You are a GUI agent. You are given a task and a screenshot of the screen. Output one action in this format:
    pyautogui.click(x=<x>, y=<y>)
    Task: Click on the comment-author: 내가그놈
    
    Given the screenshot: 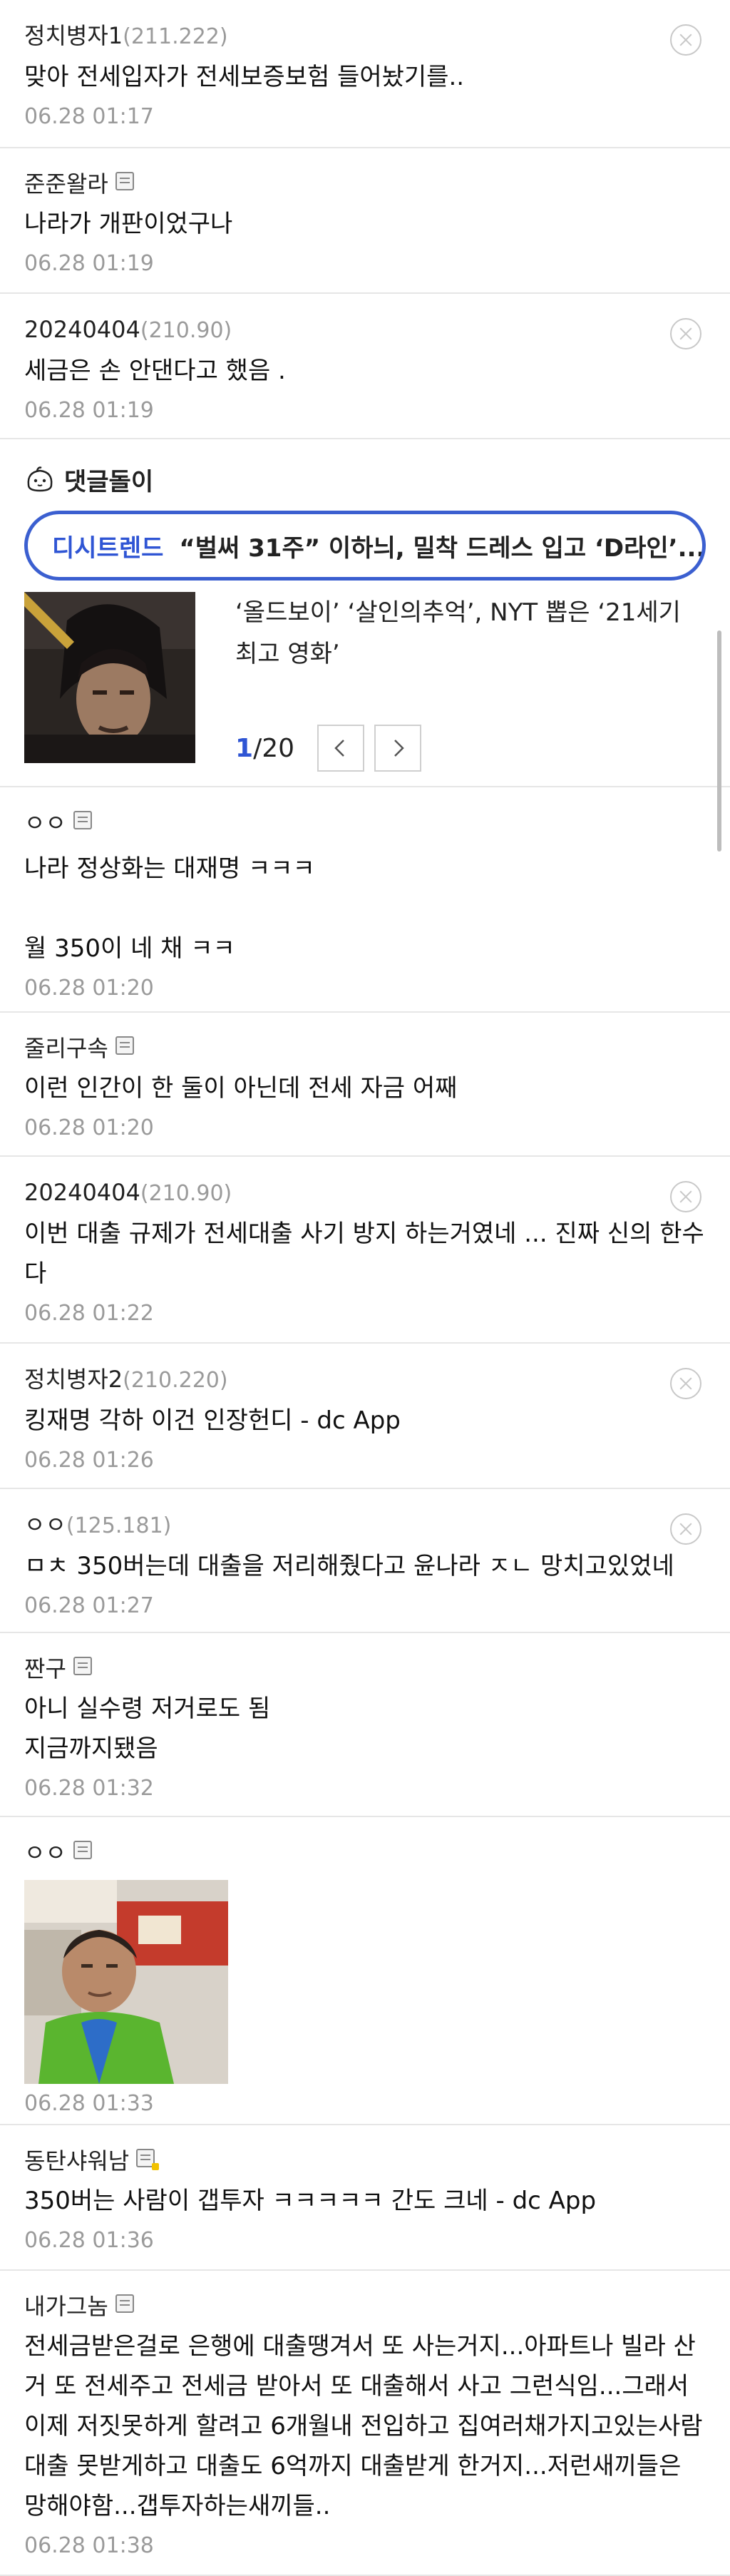 What is the action you would take?
    pyautogui.click(x=66, y=2306)
    